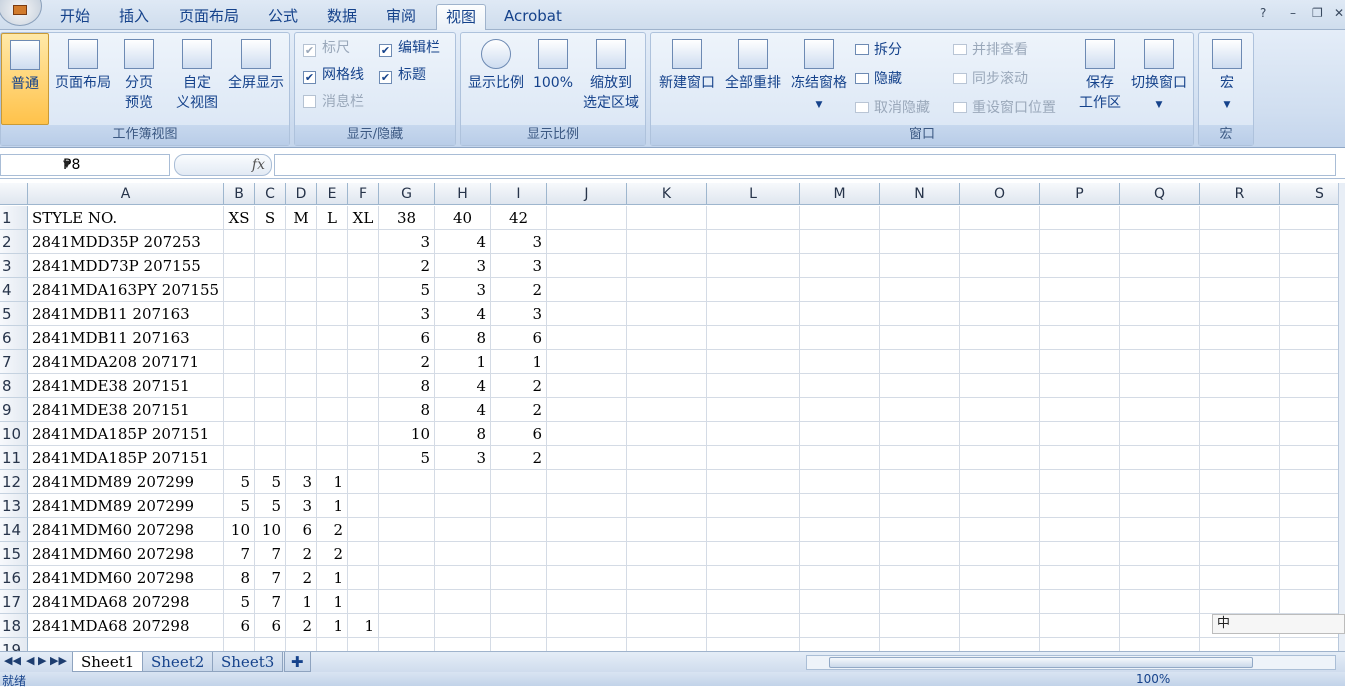  What do you see at coordinates (753, 458) in the screenshot?
I see `cell-L11` at bounding box center [753, 458].